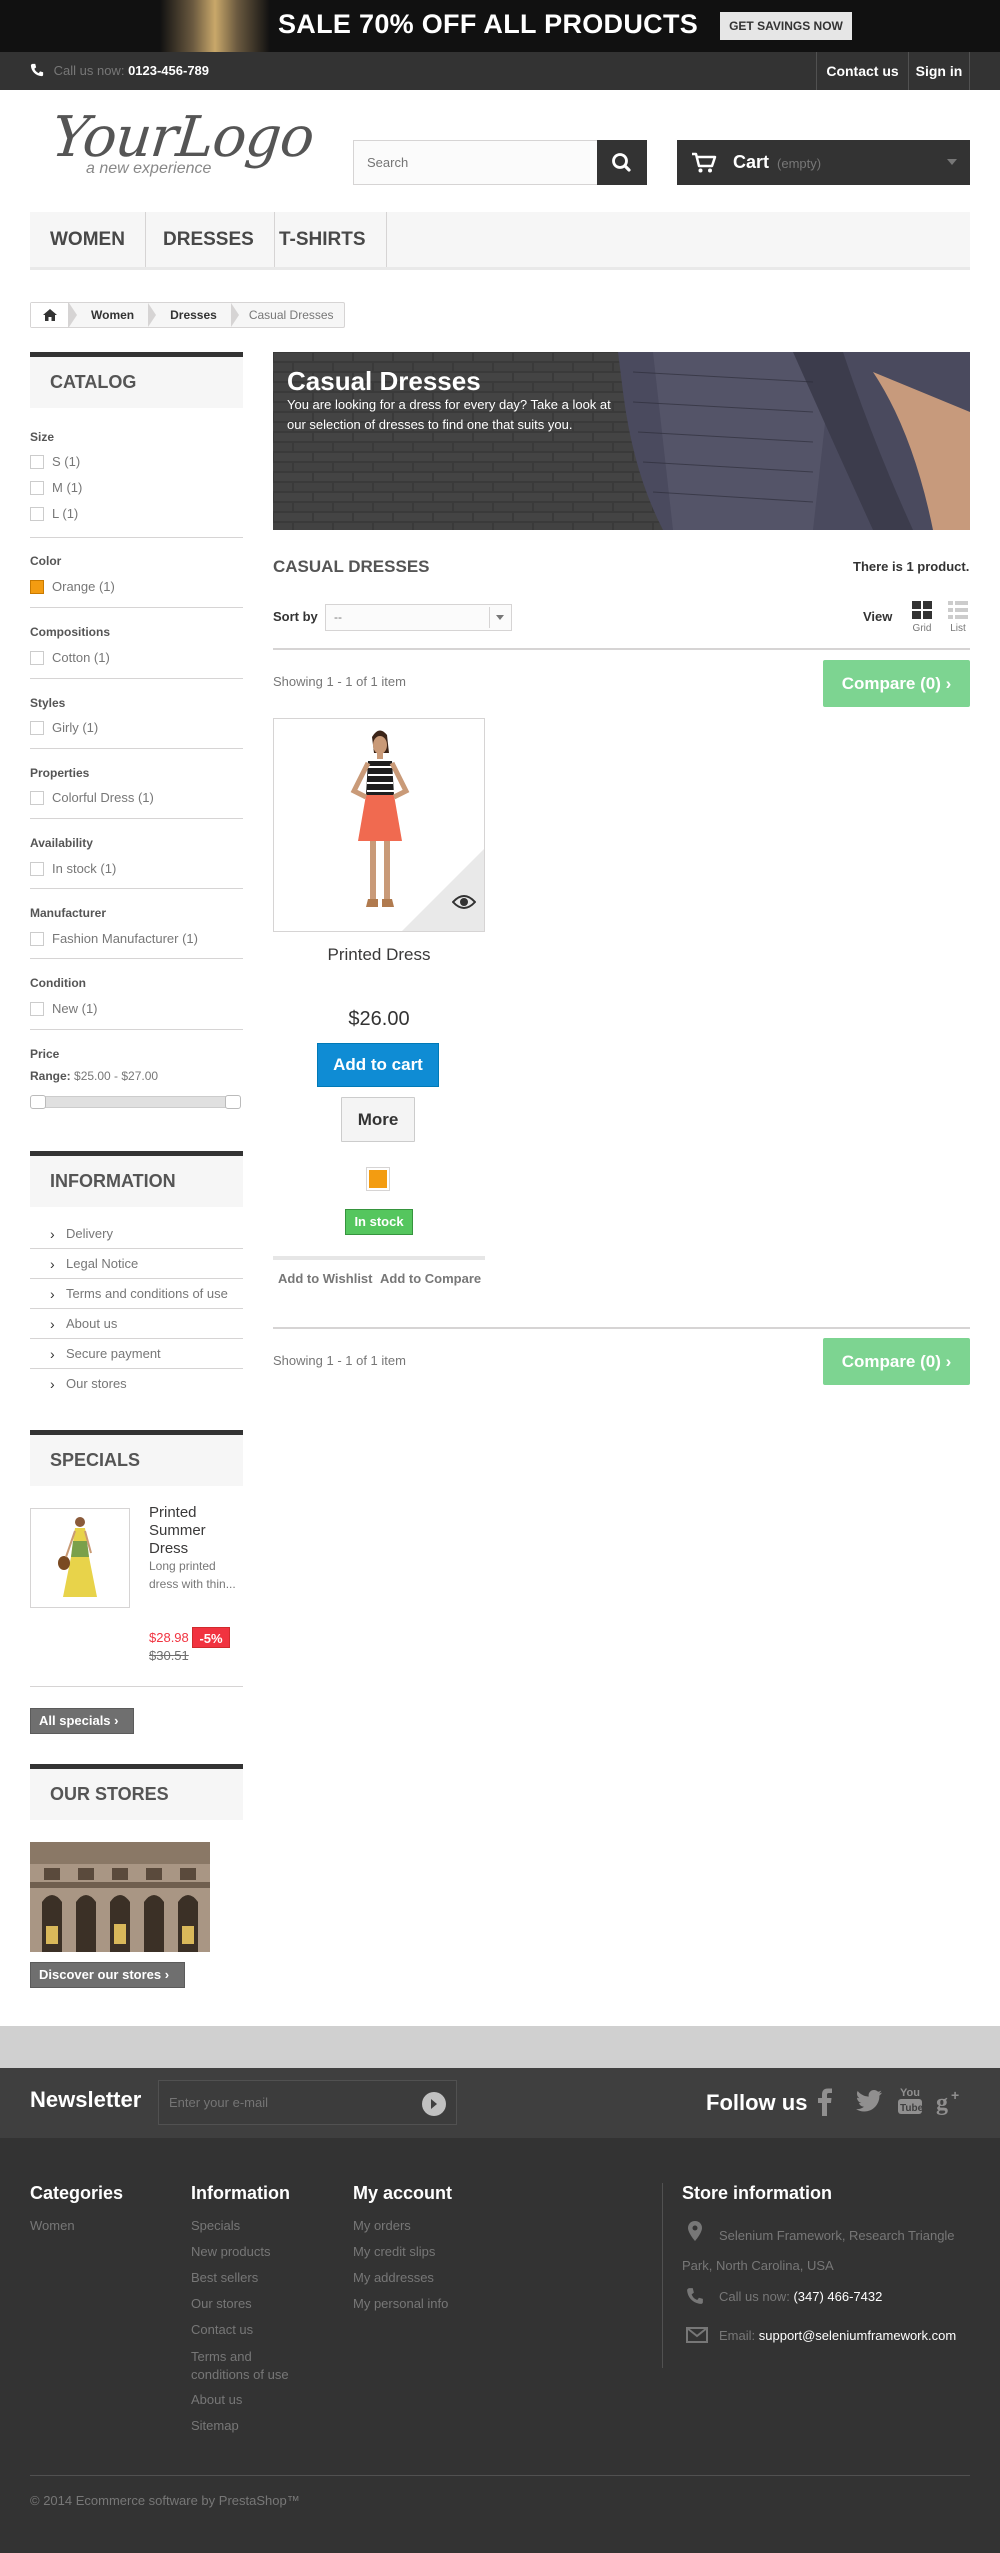  What do you see at coordinates (73, 868) in the screenshot?
I see `filter-option: In stock (1)` at bounding box center [73, 868].